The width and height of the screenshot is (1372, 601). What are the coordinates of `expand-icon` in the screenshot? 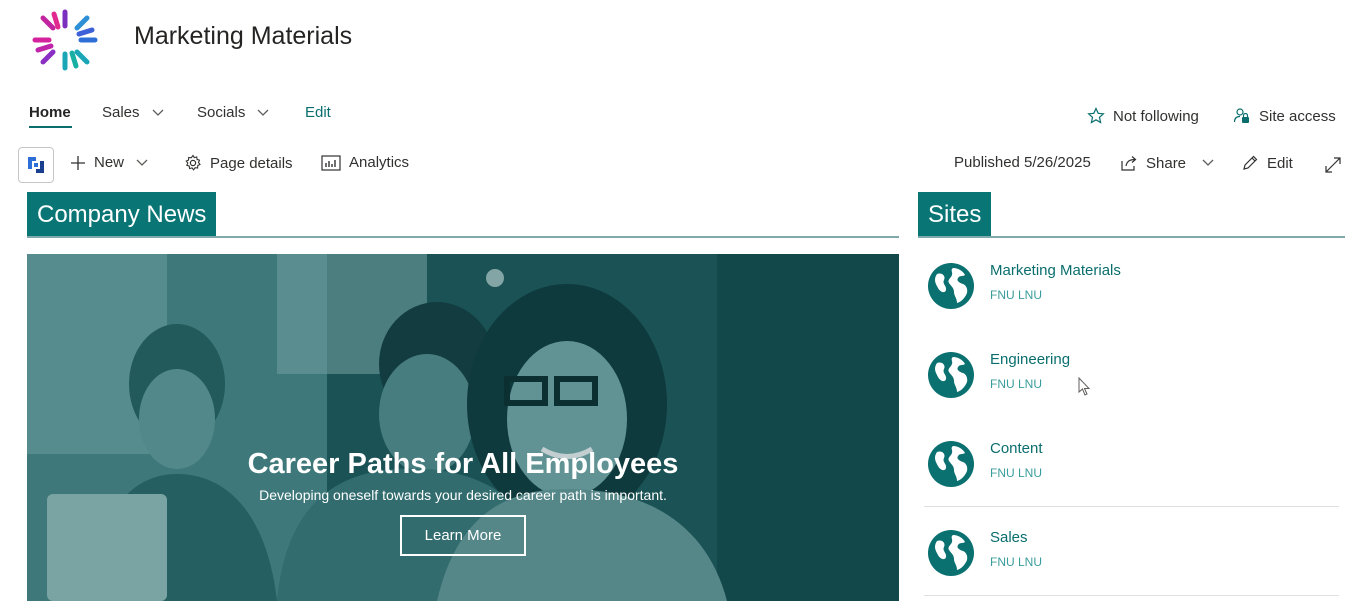 It's located at (1333, 167).